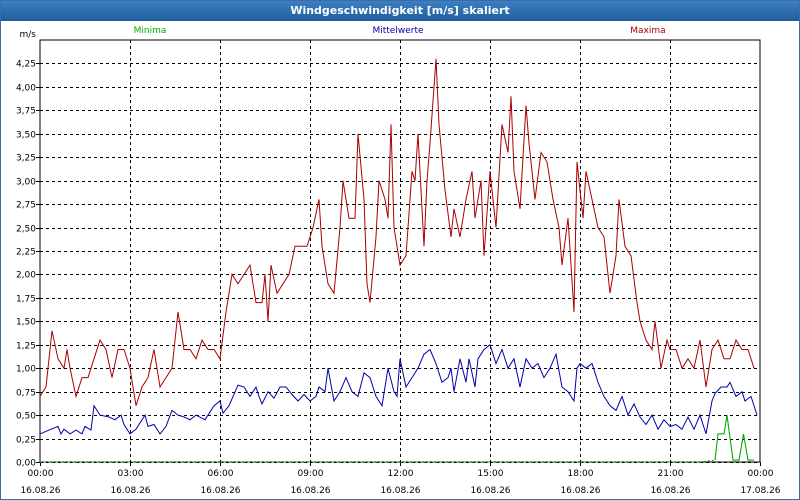 The image size is (800, 500). I want to click on y-tick-label: 0,75, so click(26, 394).